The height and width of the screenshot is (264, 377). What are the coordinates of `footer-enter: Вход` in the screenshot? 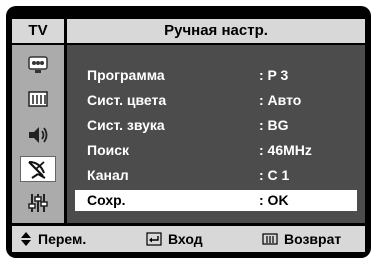 It's located at (174, 239).